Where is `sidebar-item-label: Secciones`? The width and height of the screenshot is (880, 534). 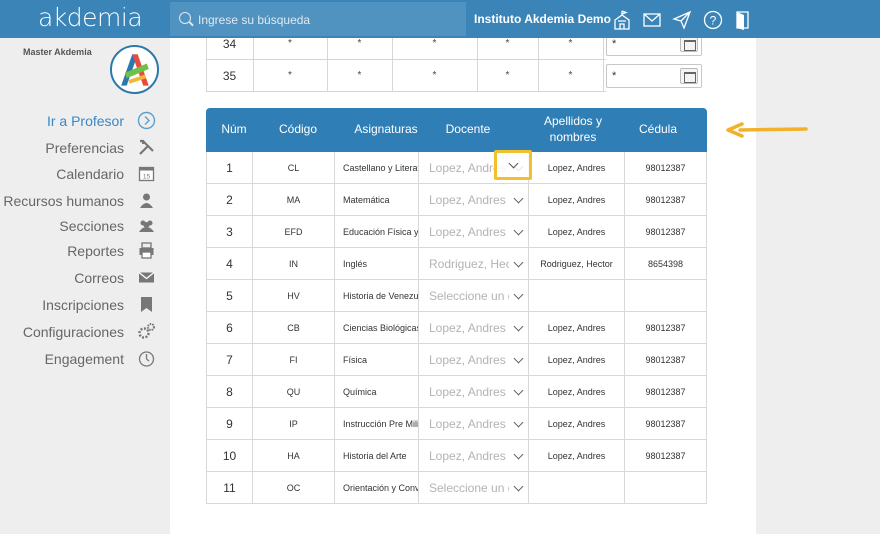 sidebar-item-label: Secciones is located at coordinates (91, 226).